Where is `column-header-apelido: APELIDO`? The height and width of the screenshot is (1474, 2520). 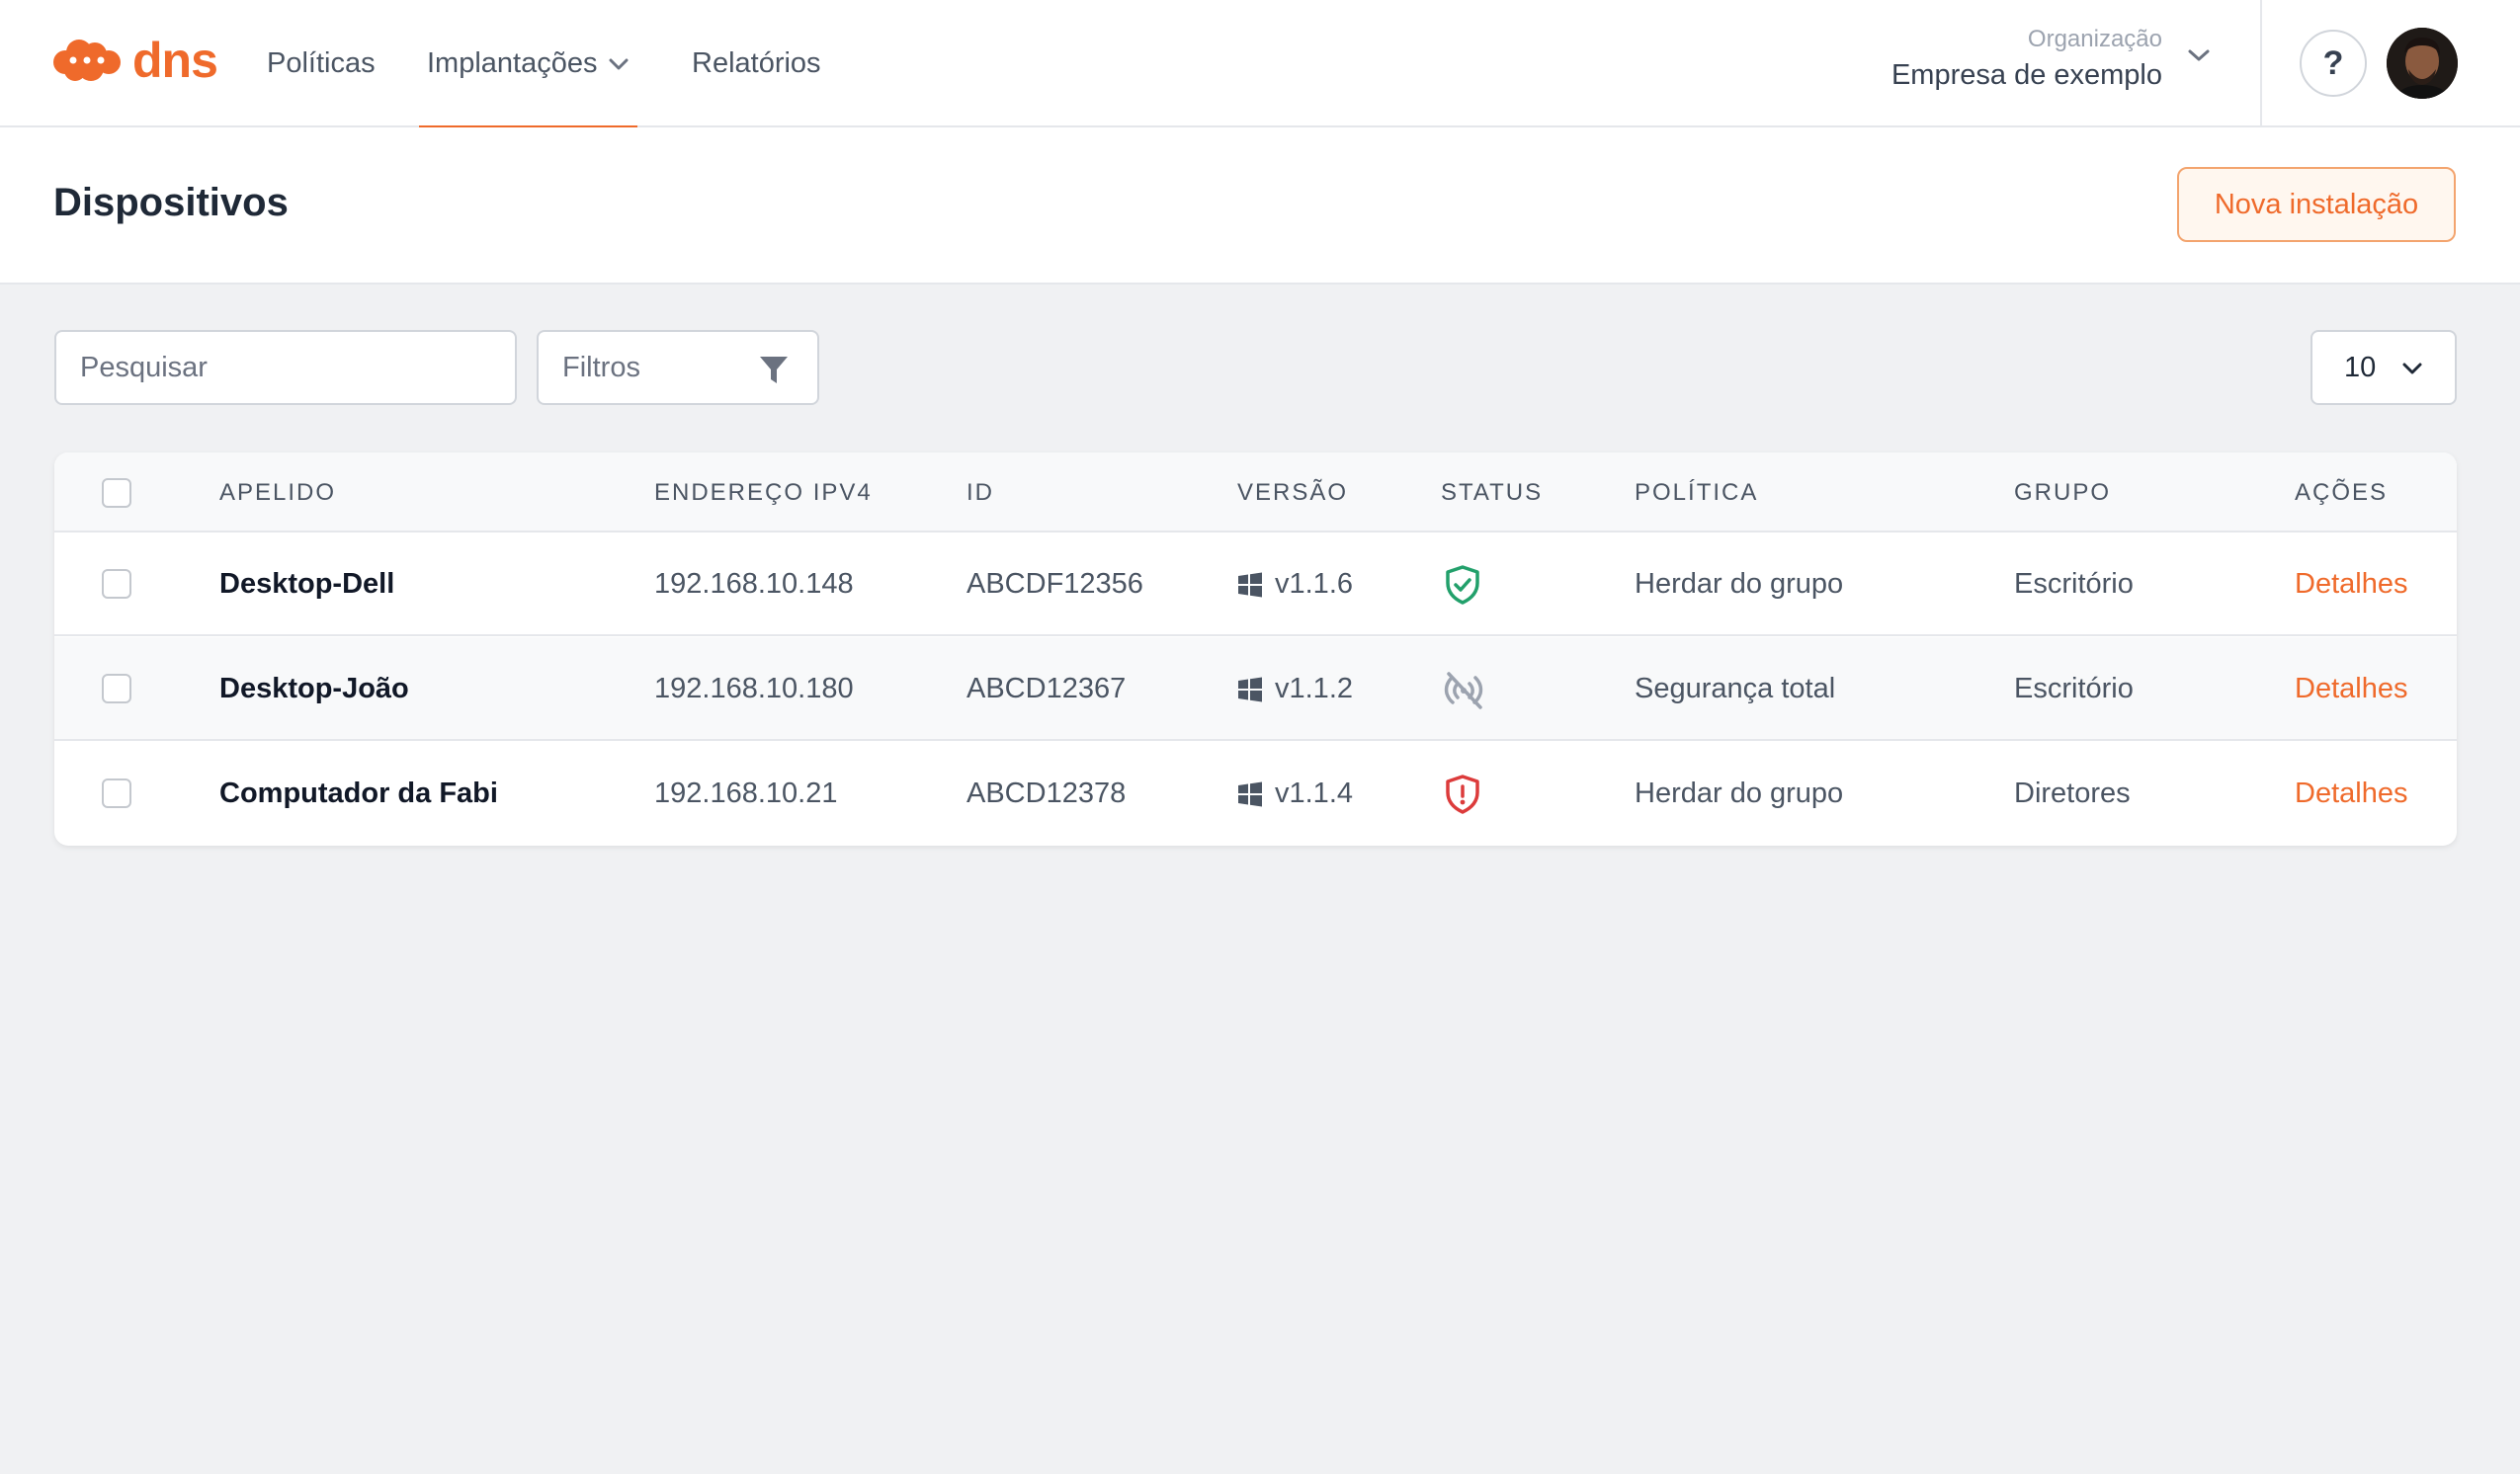 column-header-apelido: APELIDO is located at coordinates (277, 492).